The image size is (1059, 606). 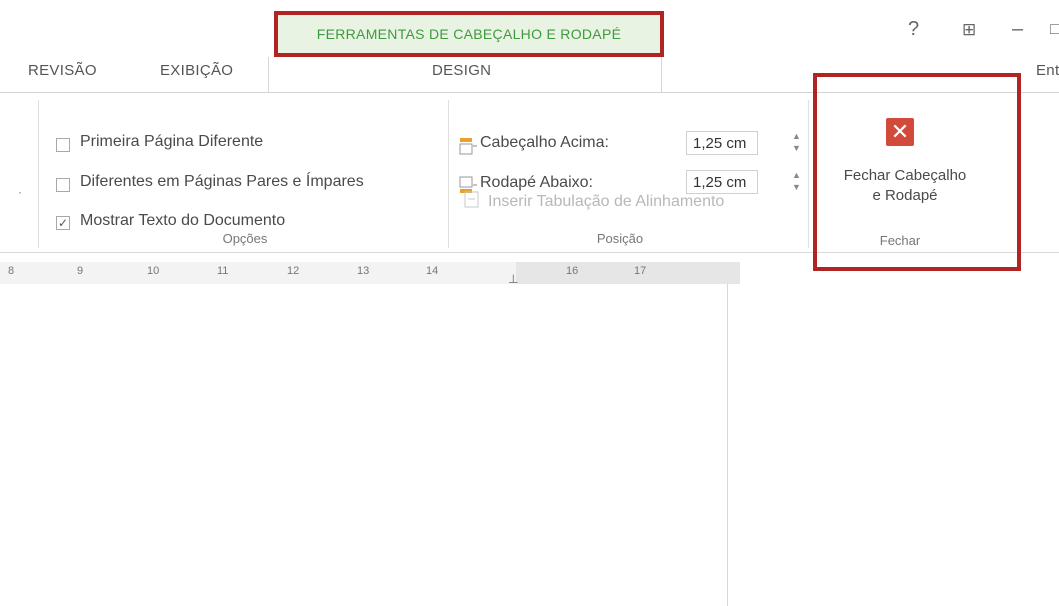 I want to click on options-group-label: Opções, so click(x=245, y=238).